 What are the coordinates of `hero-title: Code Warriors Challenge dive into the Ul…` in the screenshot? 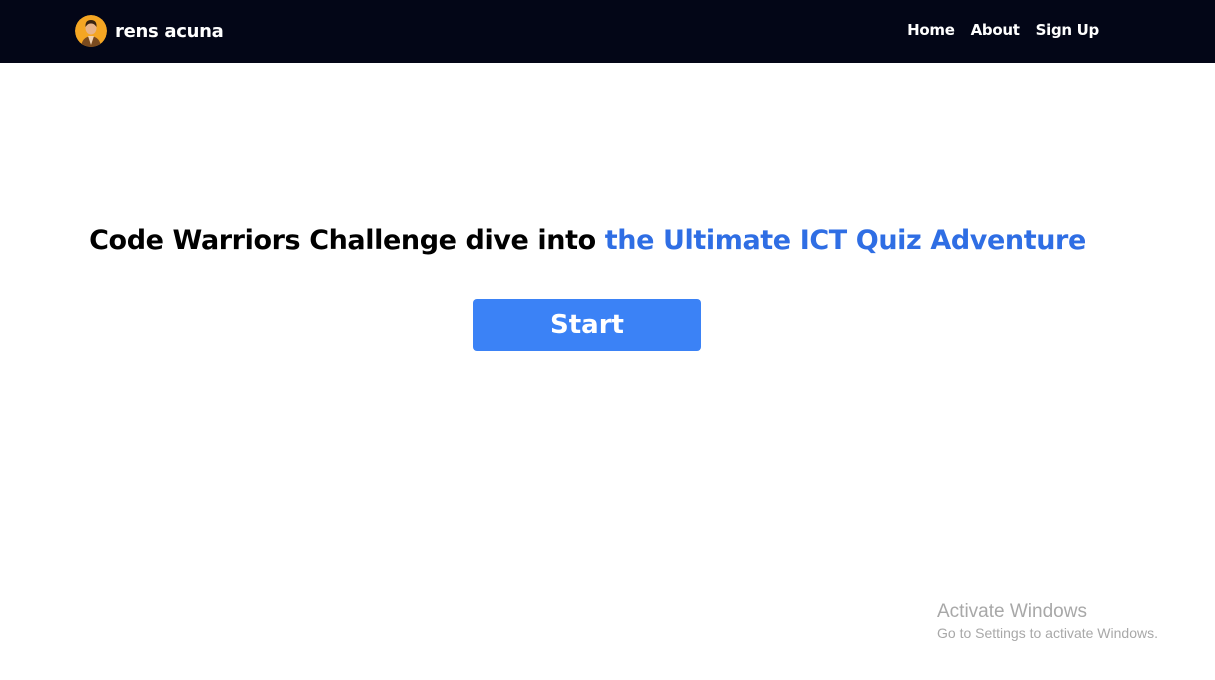 It's located at (587, 240).